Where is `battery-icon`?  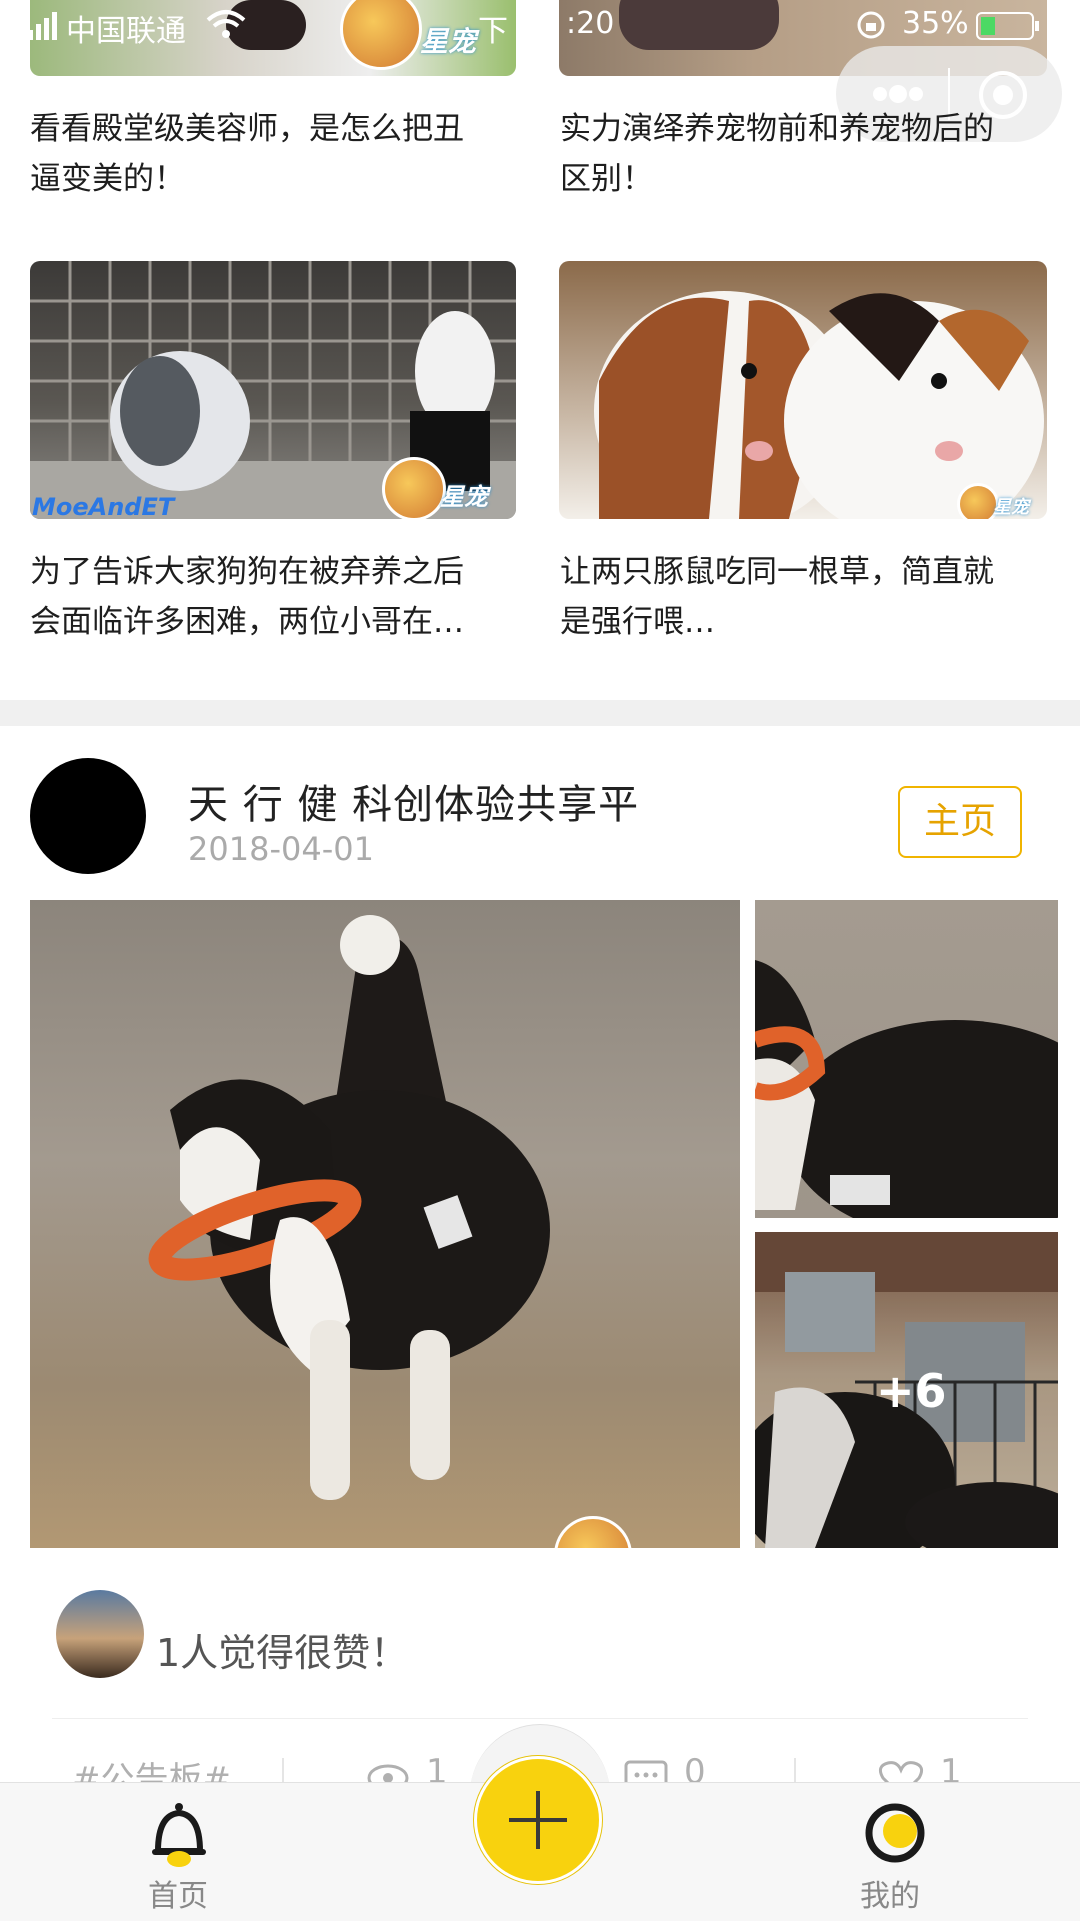
battery-icon is located at coordinates (1008, 31).